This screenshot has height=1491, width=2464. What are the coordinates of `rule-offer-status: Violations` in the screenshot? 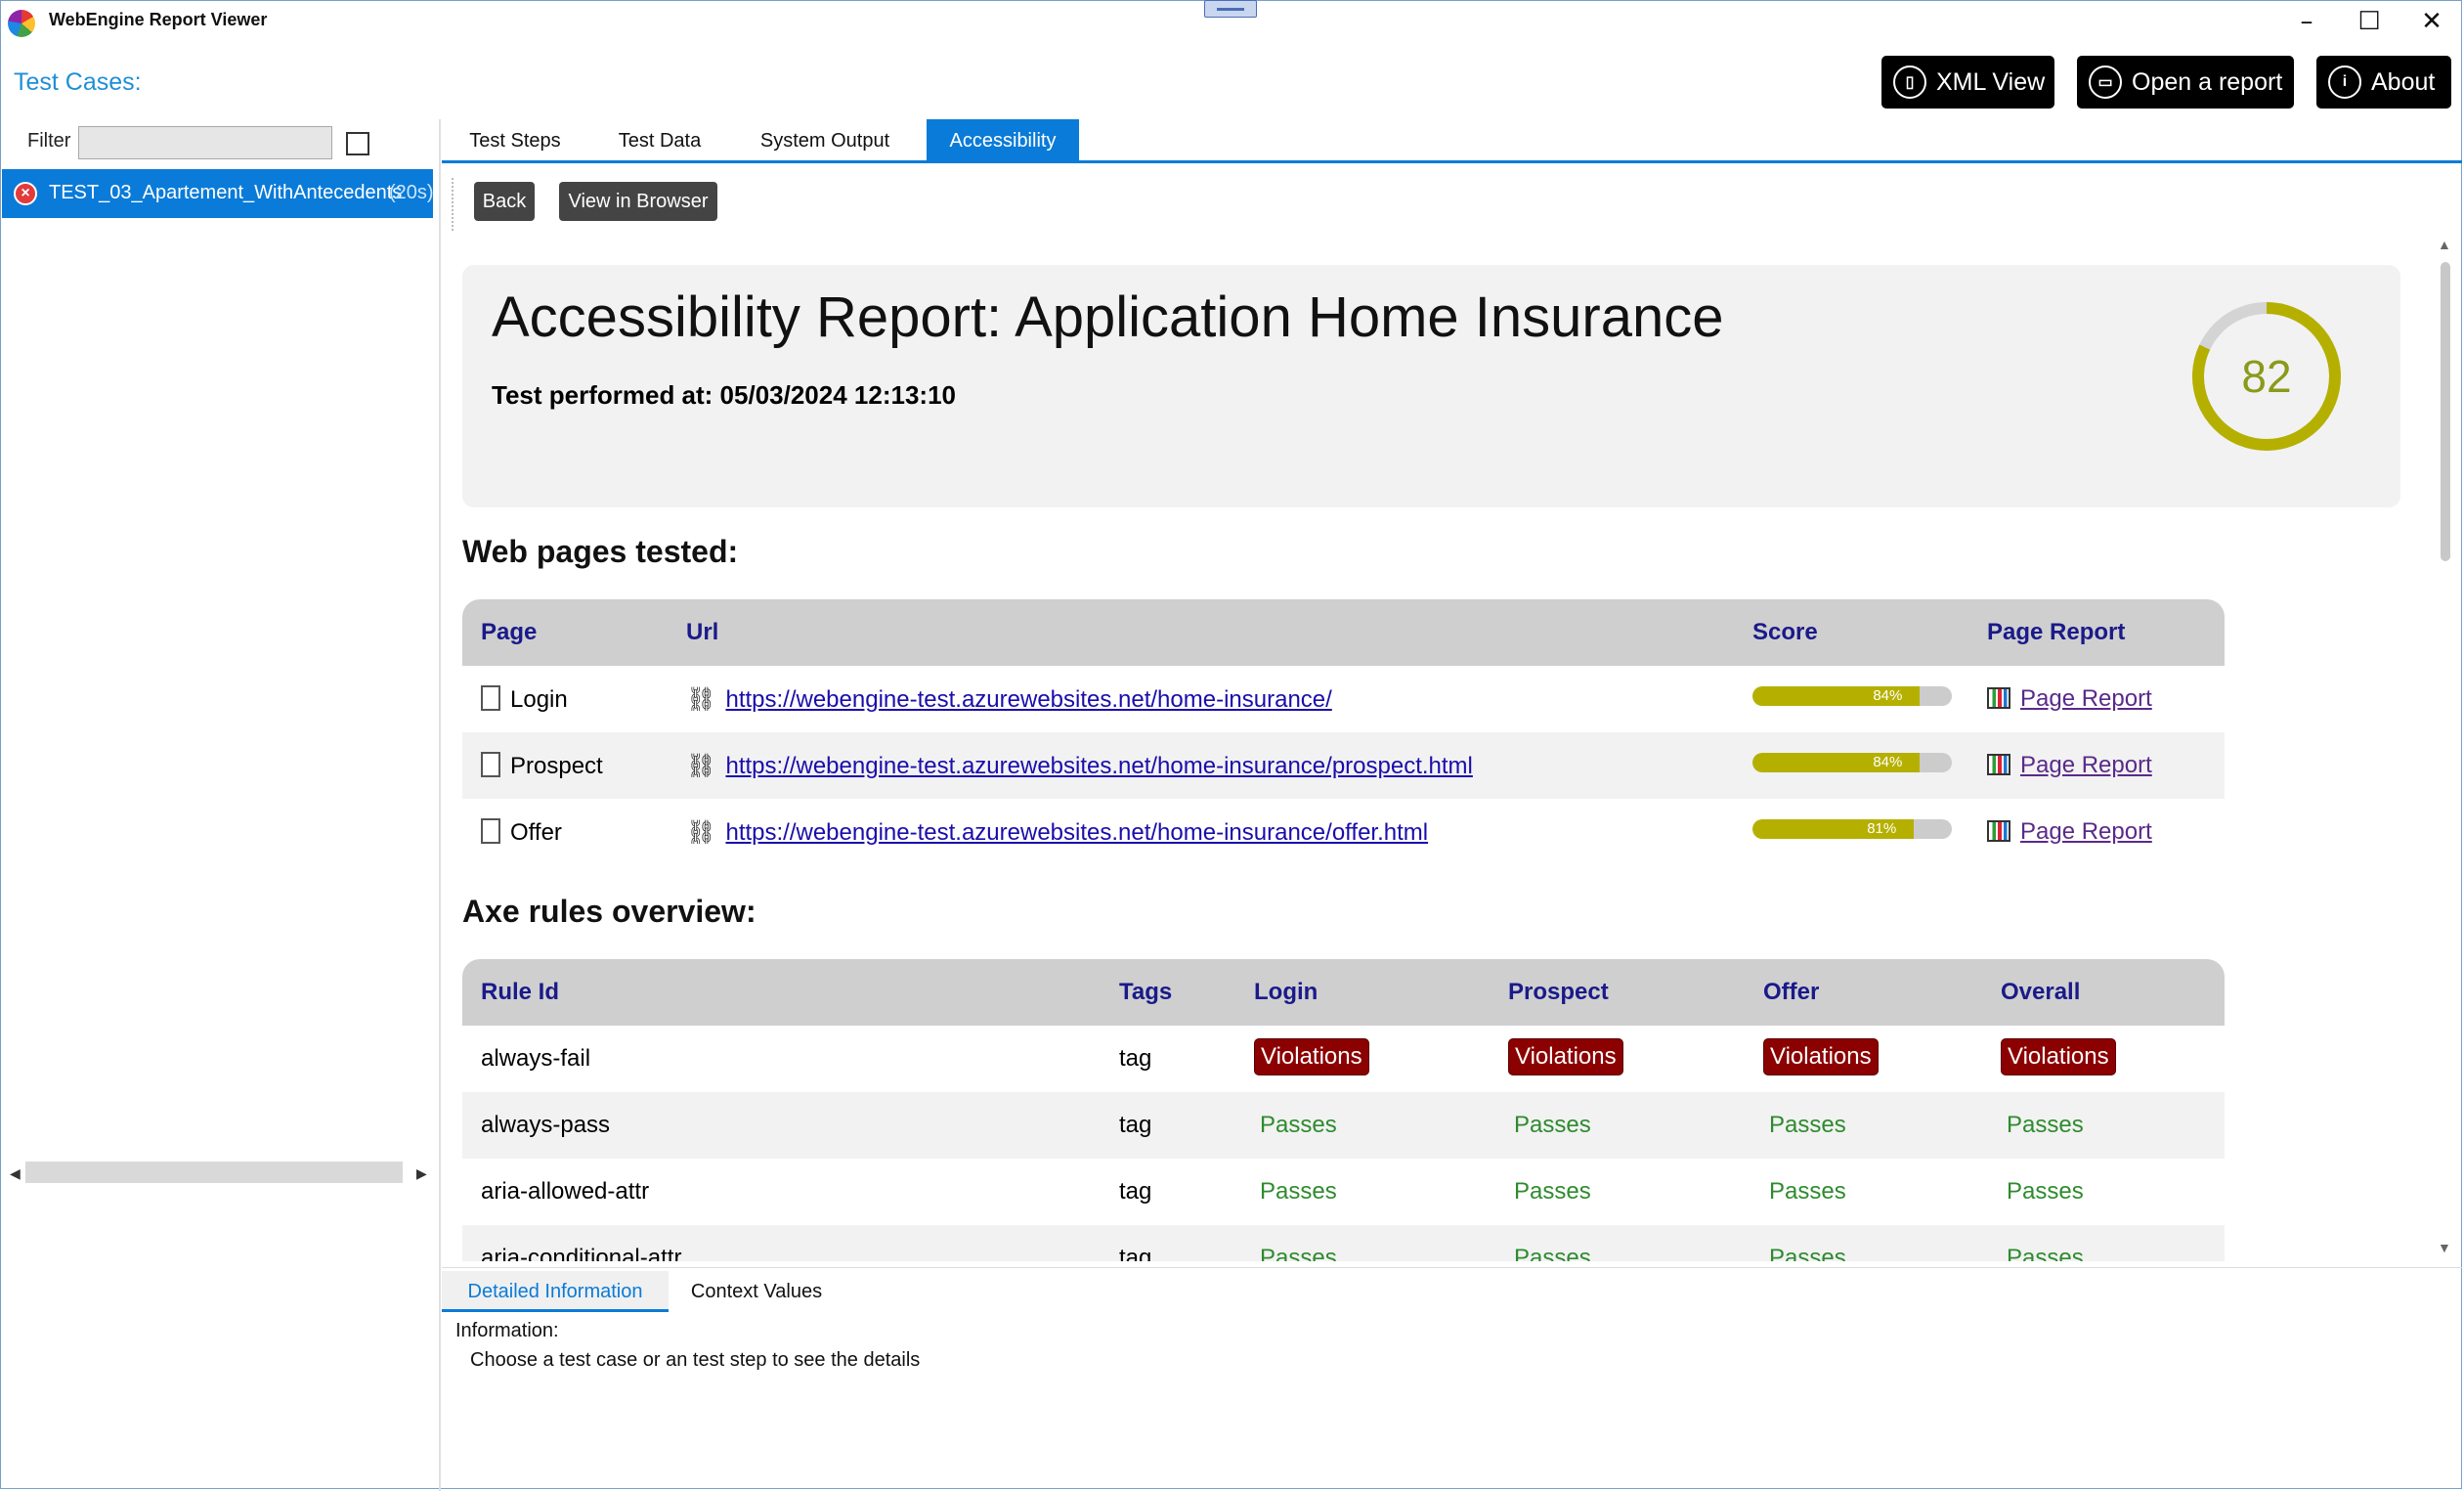 It's located at (1821, 1057).